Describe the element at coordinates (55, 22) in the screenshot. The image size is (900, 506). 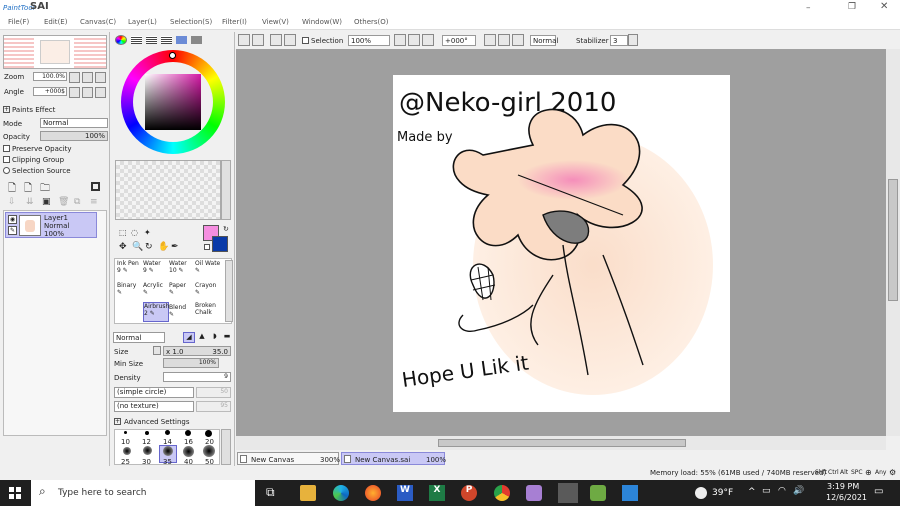
I see `menu-edit: Edit(E)` at that location.